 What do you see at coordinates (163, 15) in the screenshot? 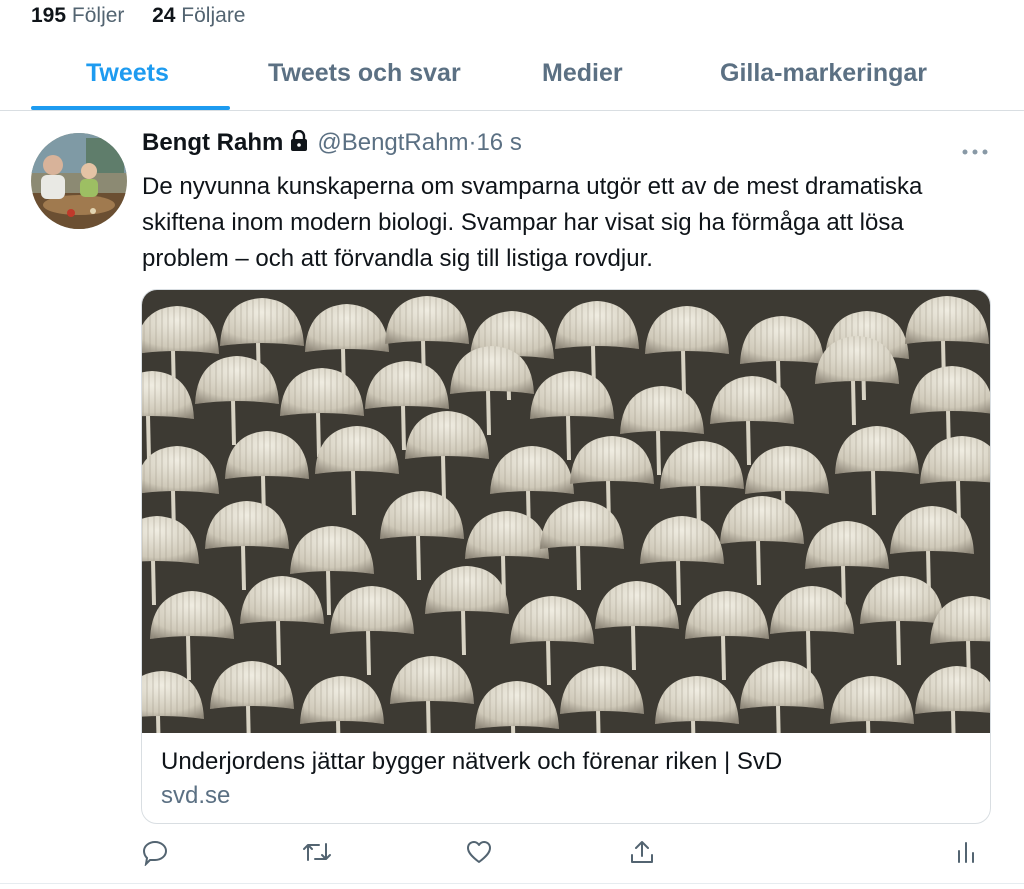
I see `followers-count: 24` at bounding box center [163, 15].